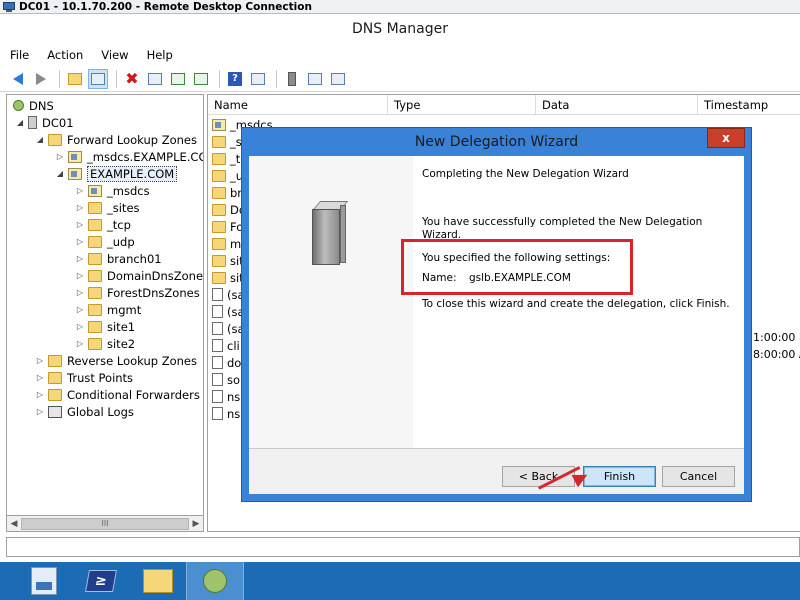 This screenshot has width=800, height=600. I want to click on tree-item-example-zone: ◢ EXAMPLE.COM, so click(116, 173).